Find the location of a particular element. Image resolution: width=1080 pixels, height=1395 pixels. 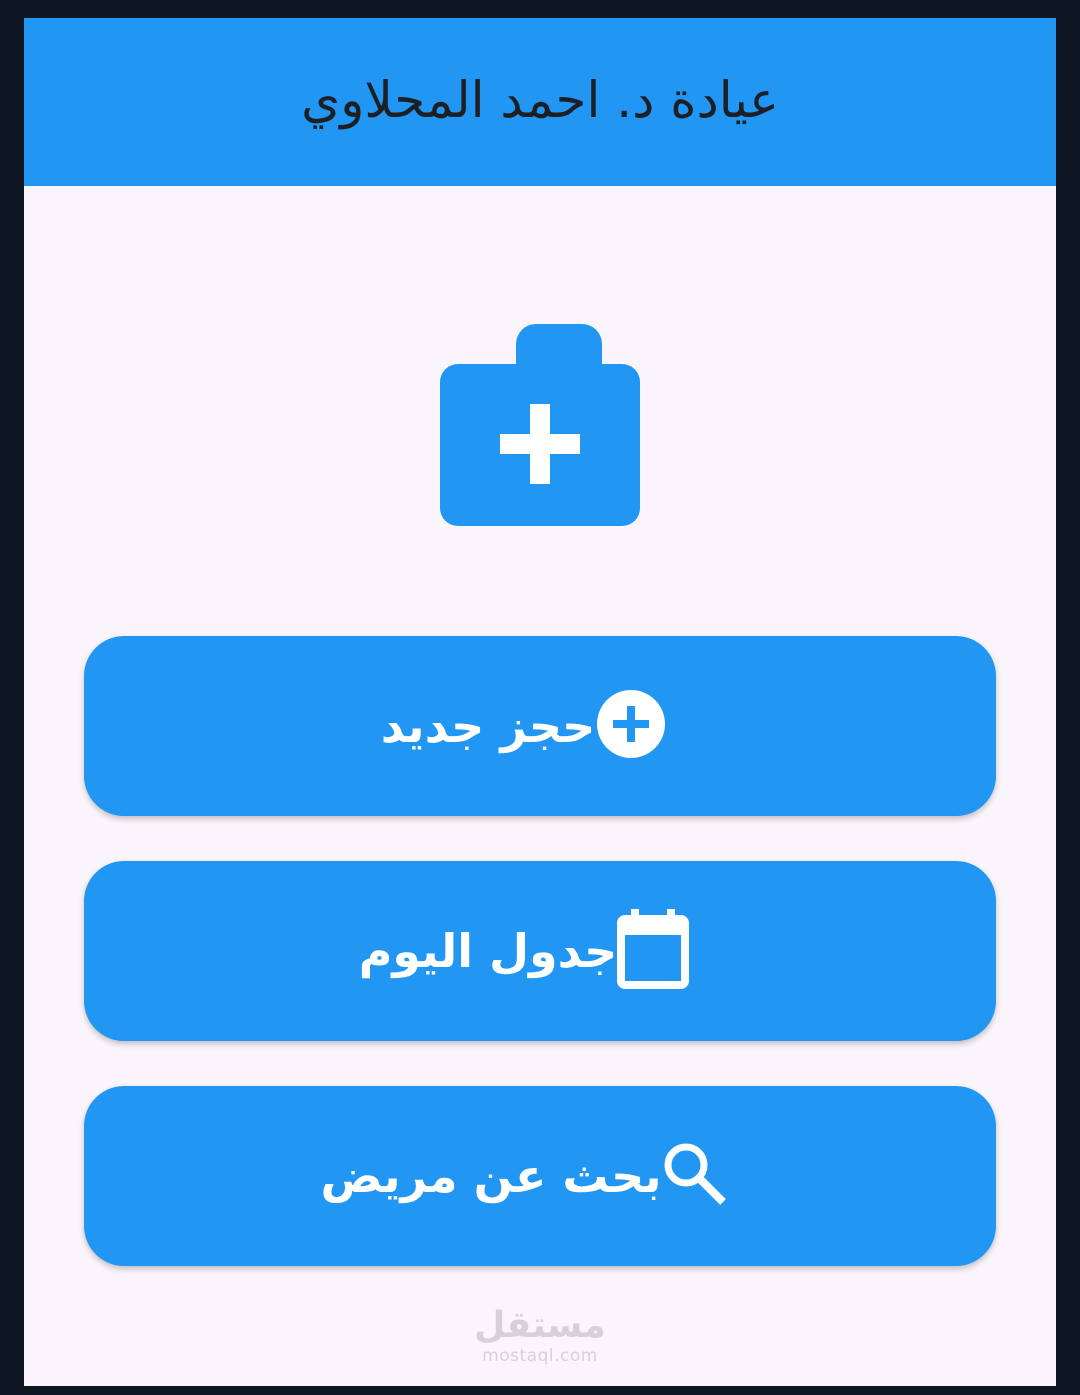

watermark-arabic: مستقل is located at coordinates (540, 1325).